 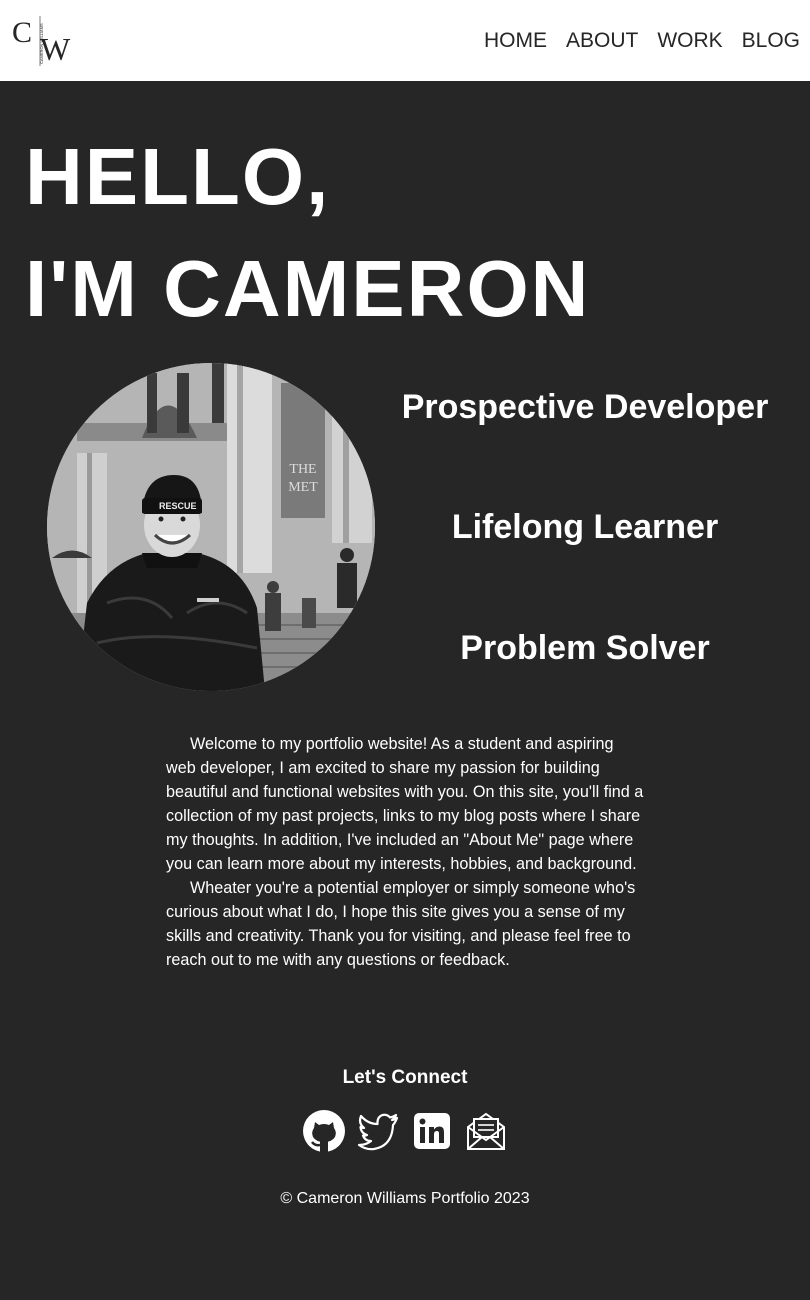 What do you see at coordinates (22, 32) in the screenshot?
I see `svg-text: C` at bounding box center [22, 32].